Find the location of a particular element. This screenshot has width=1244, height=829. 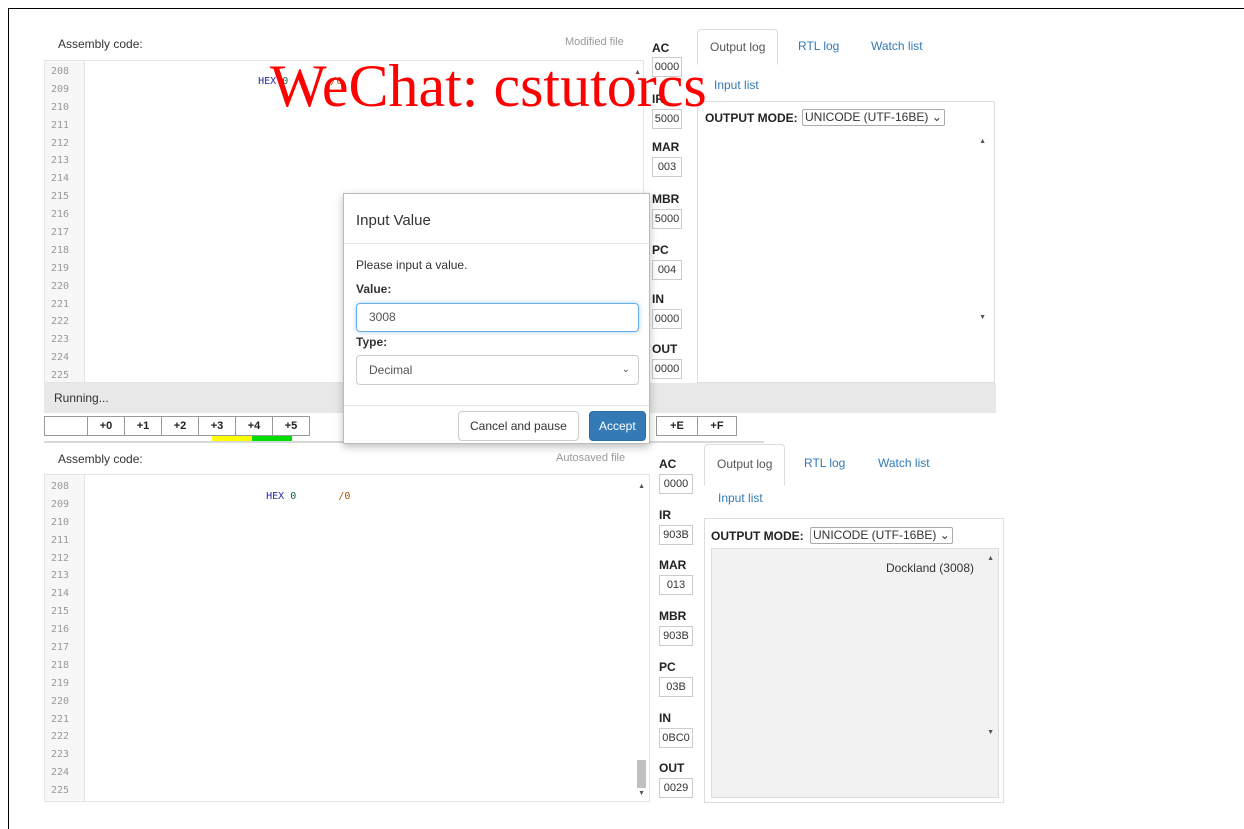

chevron-down-icon: ⌄ is located at coordinates (936, 117).